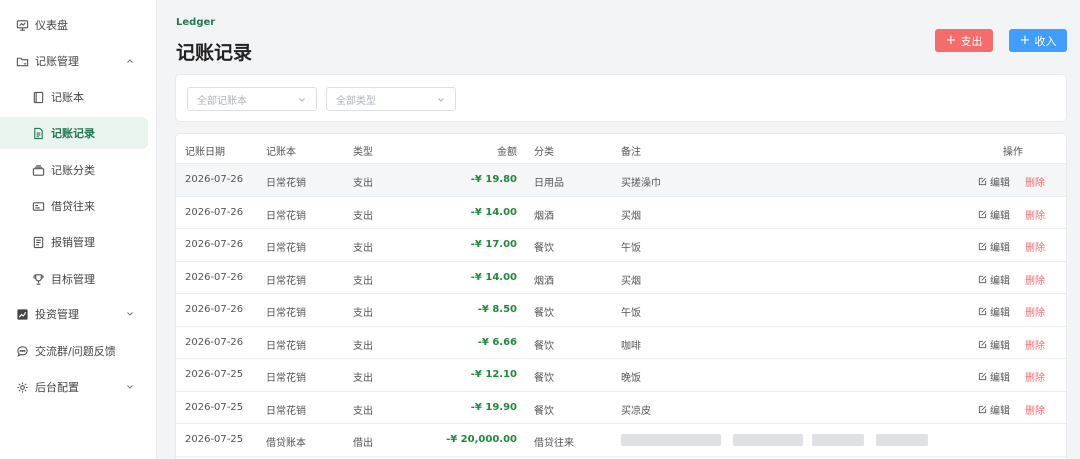 The image size is (1080, 459). Describe the element at coordinates (554, 443) in the screenshot. I see `cell-category: 借贷往来` at that location.